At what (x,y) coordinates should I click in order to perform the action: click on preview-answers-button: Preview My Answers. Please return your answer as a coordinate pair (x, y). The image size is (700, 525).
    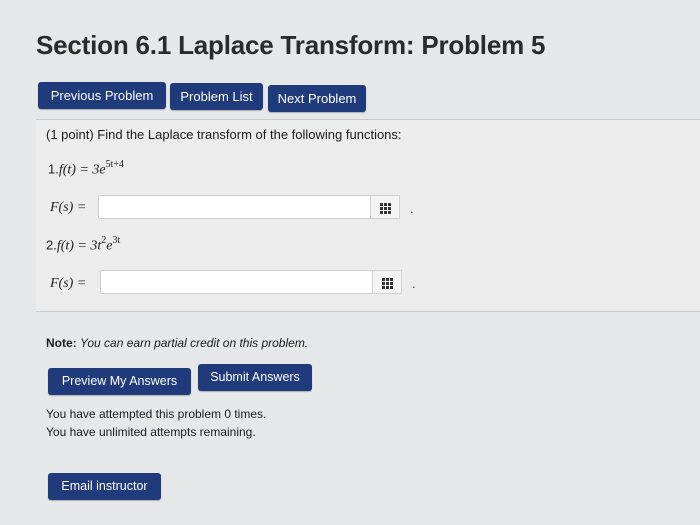
    Looking at the image, I should click on (119, 381).